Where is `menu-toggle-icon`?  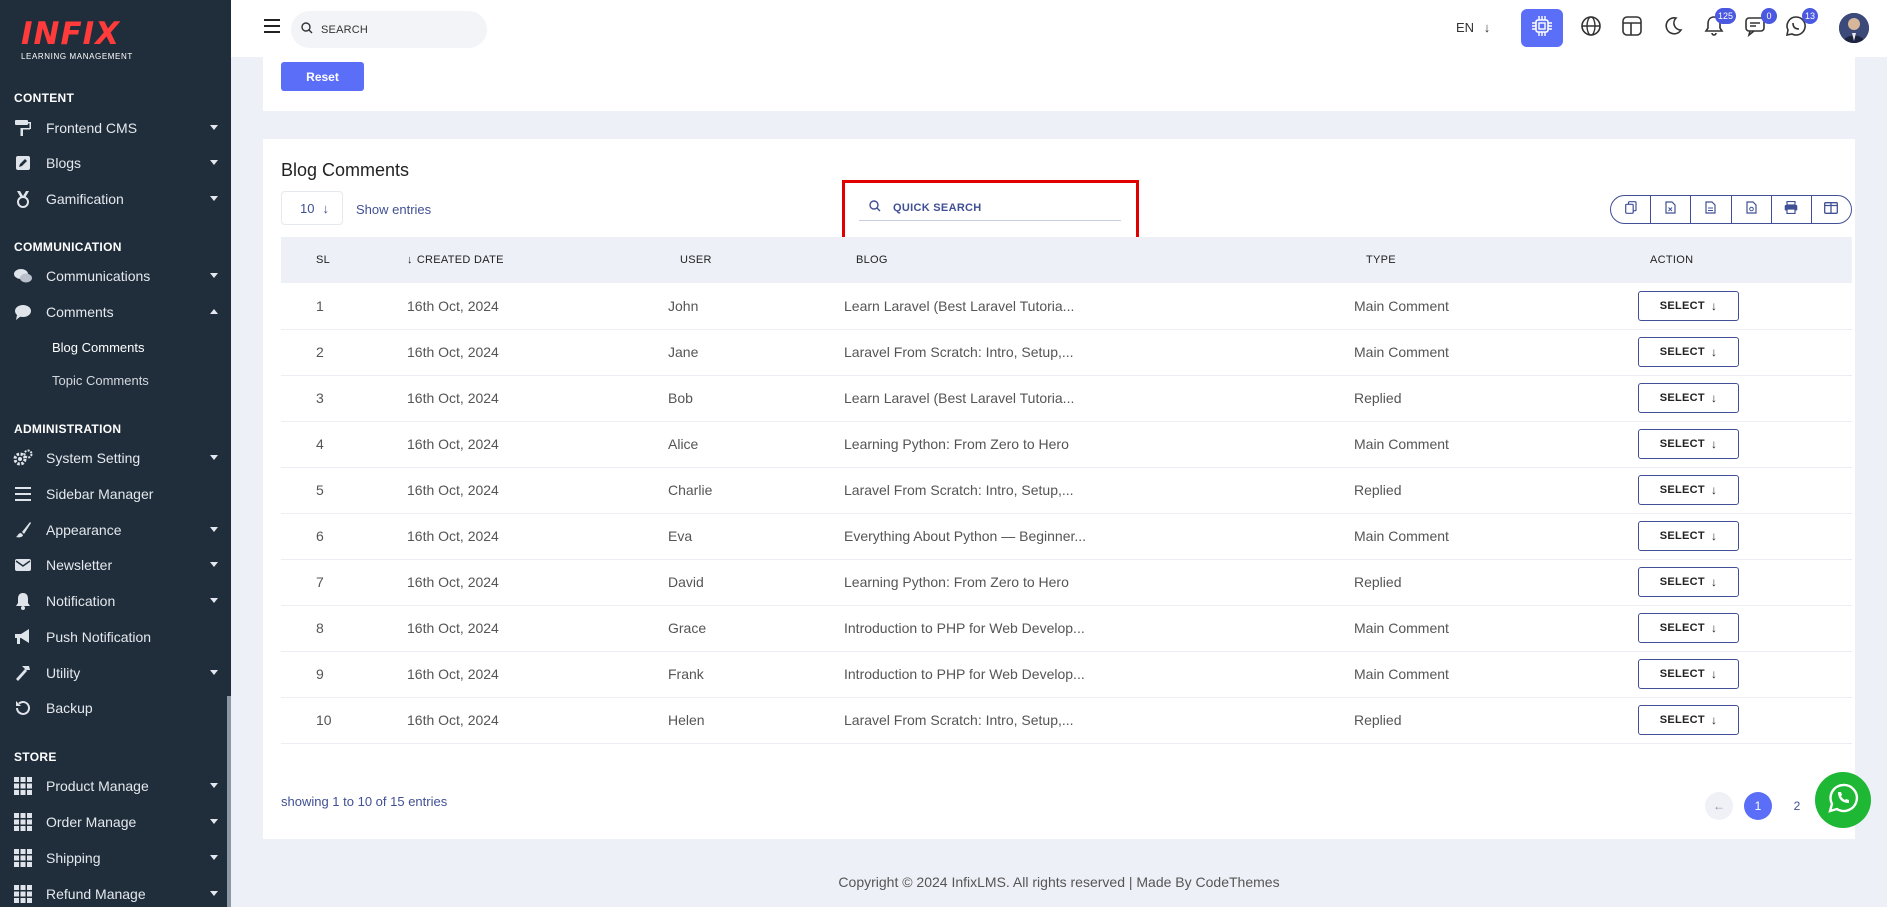
menu-toggle-icon is located at coordinates (272, 26).